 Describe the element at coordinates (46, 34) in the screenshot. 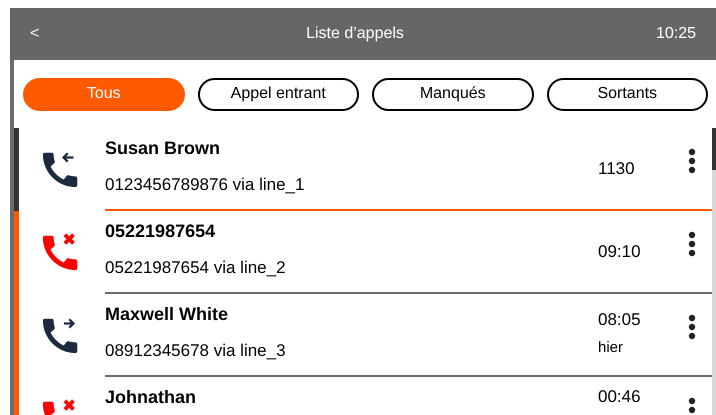

I see `back-button: <` at that location.